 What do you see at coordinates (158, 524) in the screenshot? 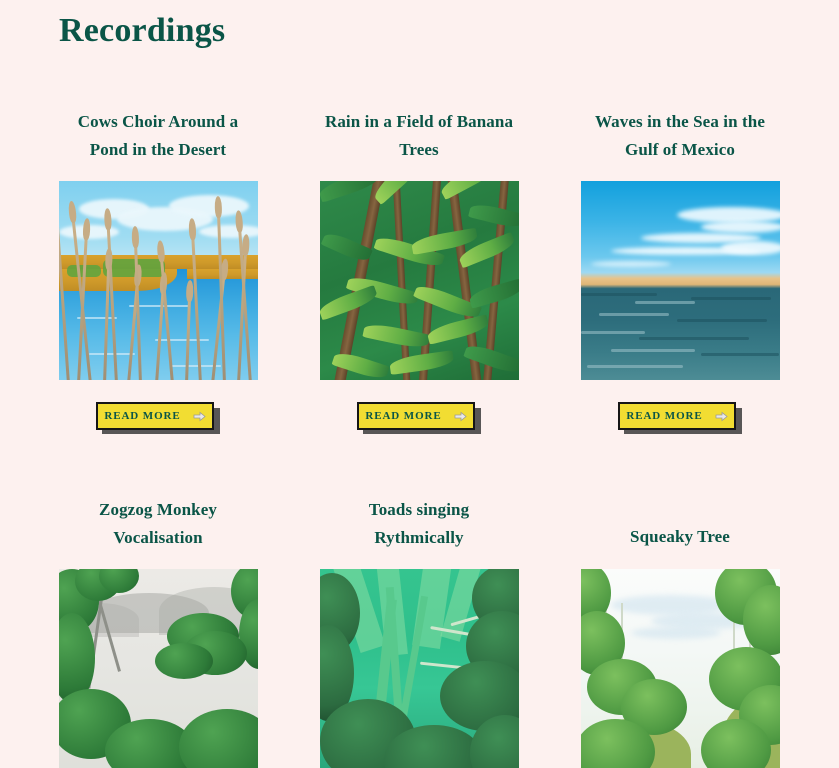
I see `recording-title: Zogzog Monkey Vocalisation` at bounding box center [158, 524].